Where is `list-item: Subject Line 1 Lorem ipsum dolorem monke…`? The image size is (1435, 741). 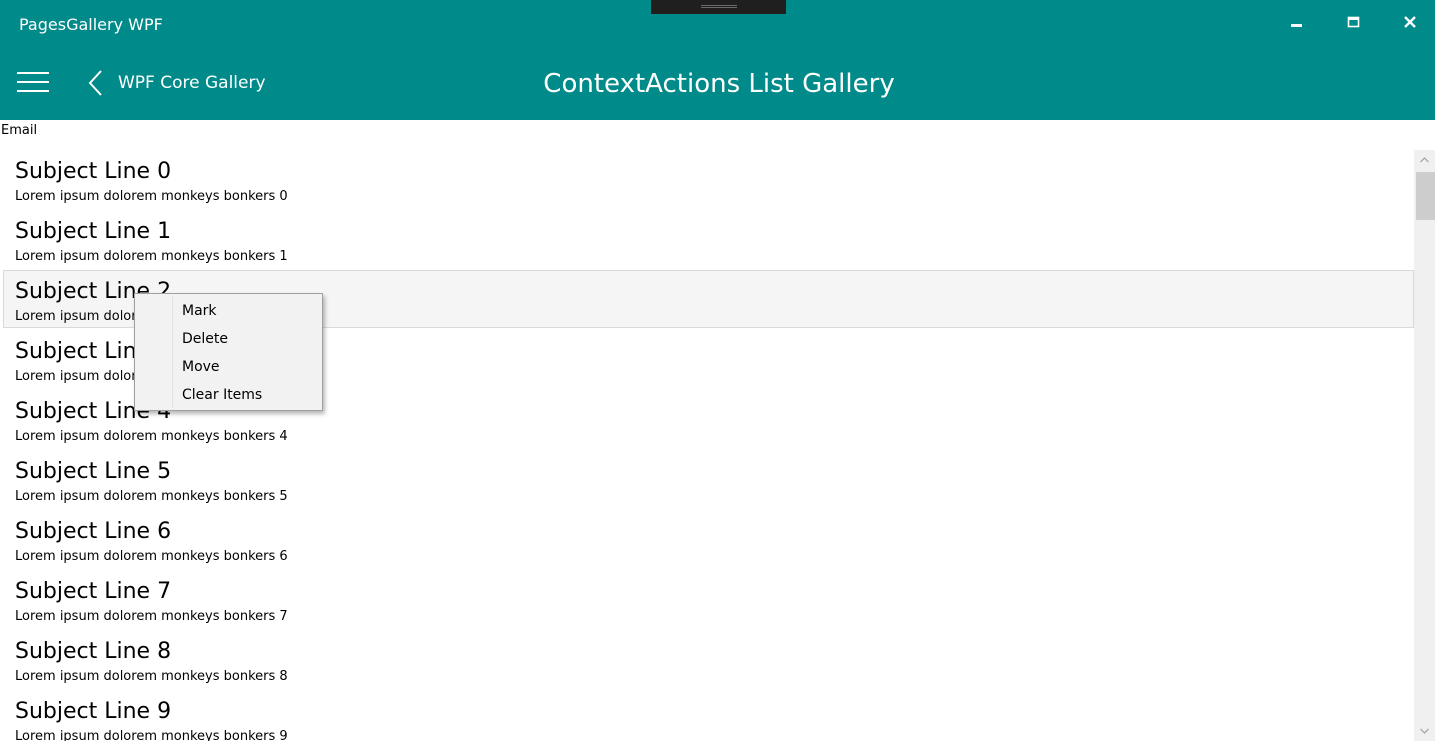 list-item: Subject Line 1 Lorem ipsum dolorem monke… is located at coordinates (708, 239).